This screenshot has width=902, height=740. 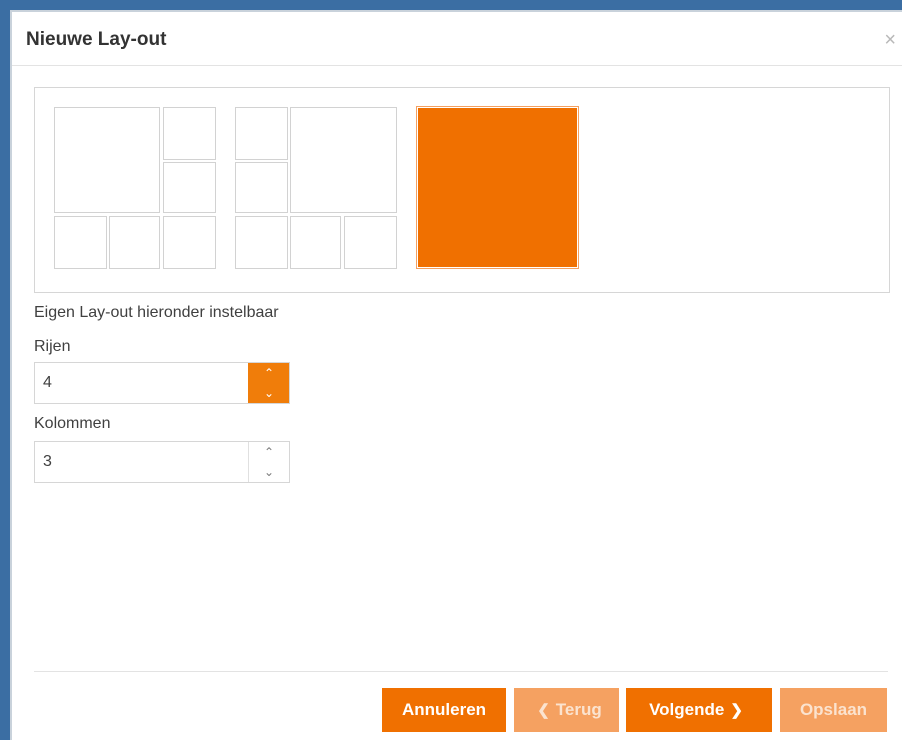 I want to click on next-button-label: Volgende, so click(x=687, y=709).